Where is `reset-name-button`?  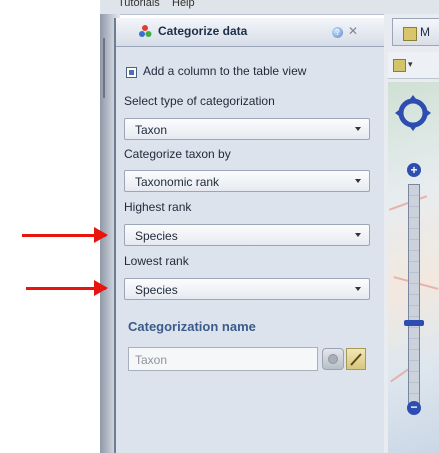
reset-name-button is located at coordinates (333, 359).